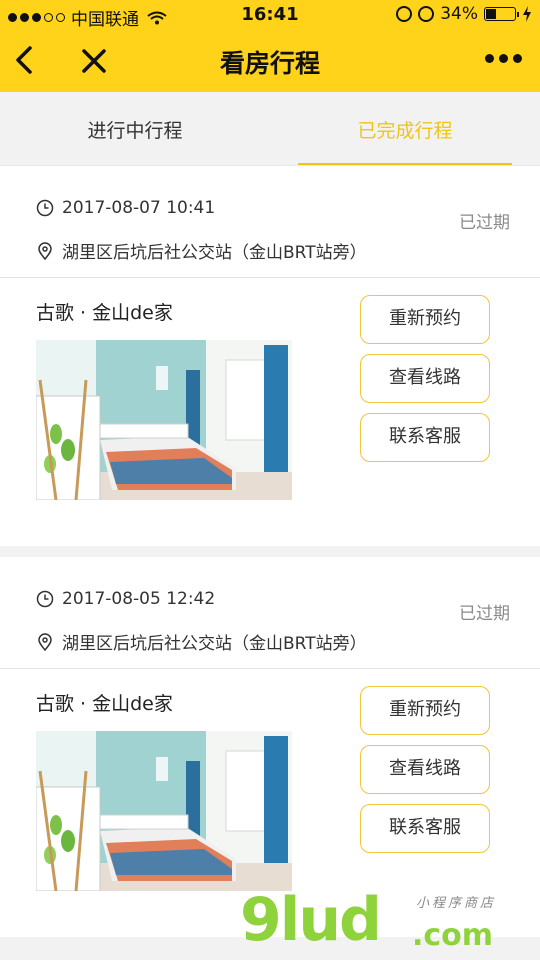 The image size is (540, 960). Describe the element at coordinates (527, 14) in the screenshot. I see `charging-icon` at that location.